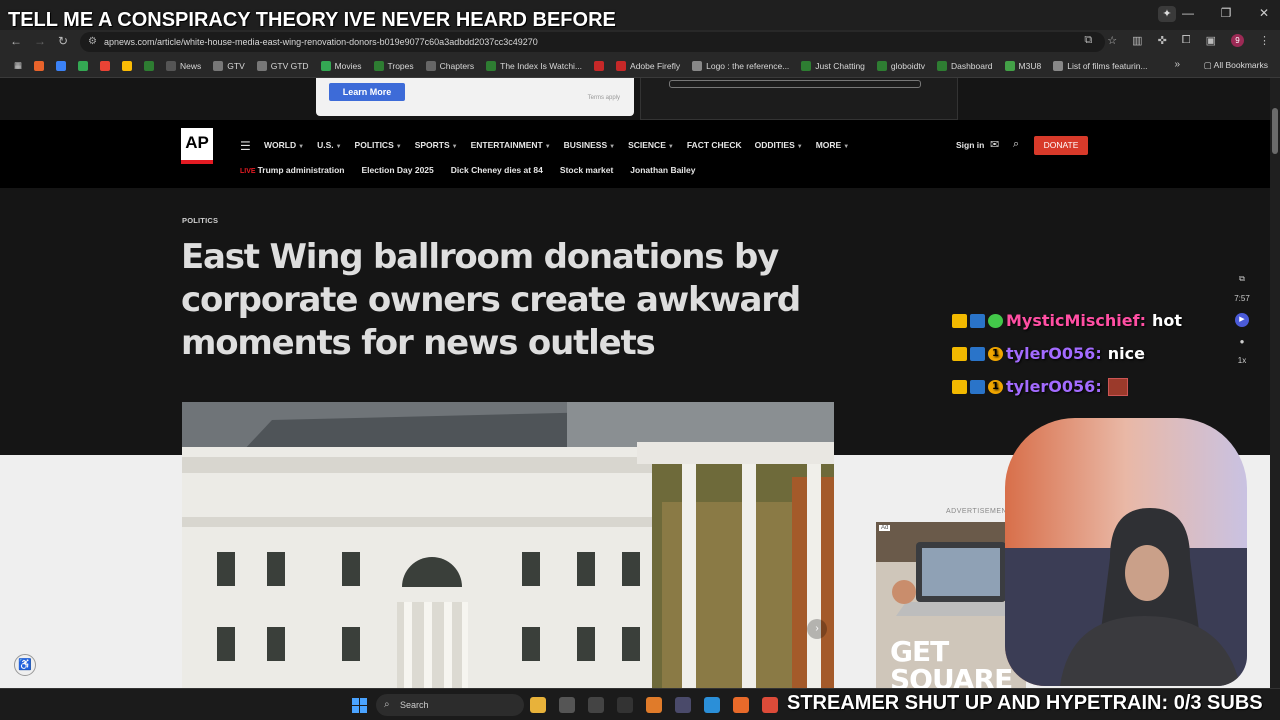 This screenshot has width=1280, height=720. I want to click on bookmark-item: Tropes, so click(394, 65).